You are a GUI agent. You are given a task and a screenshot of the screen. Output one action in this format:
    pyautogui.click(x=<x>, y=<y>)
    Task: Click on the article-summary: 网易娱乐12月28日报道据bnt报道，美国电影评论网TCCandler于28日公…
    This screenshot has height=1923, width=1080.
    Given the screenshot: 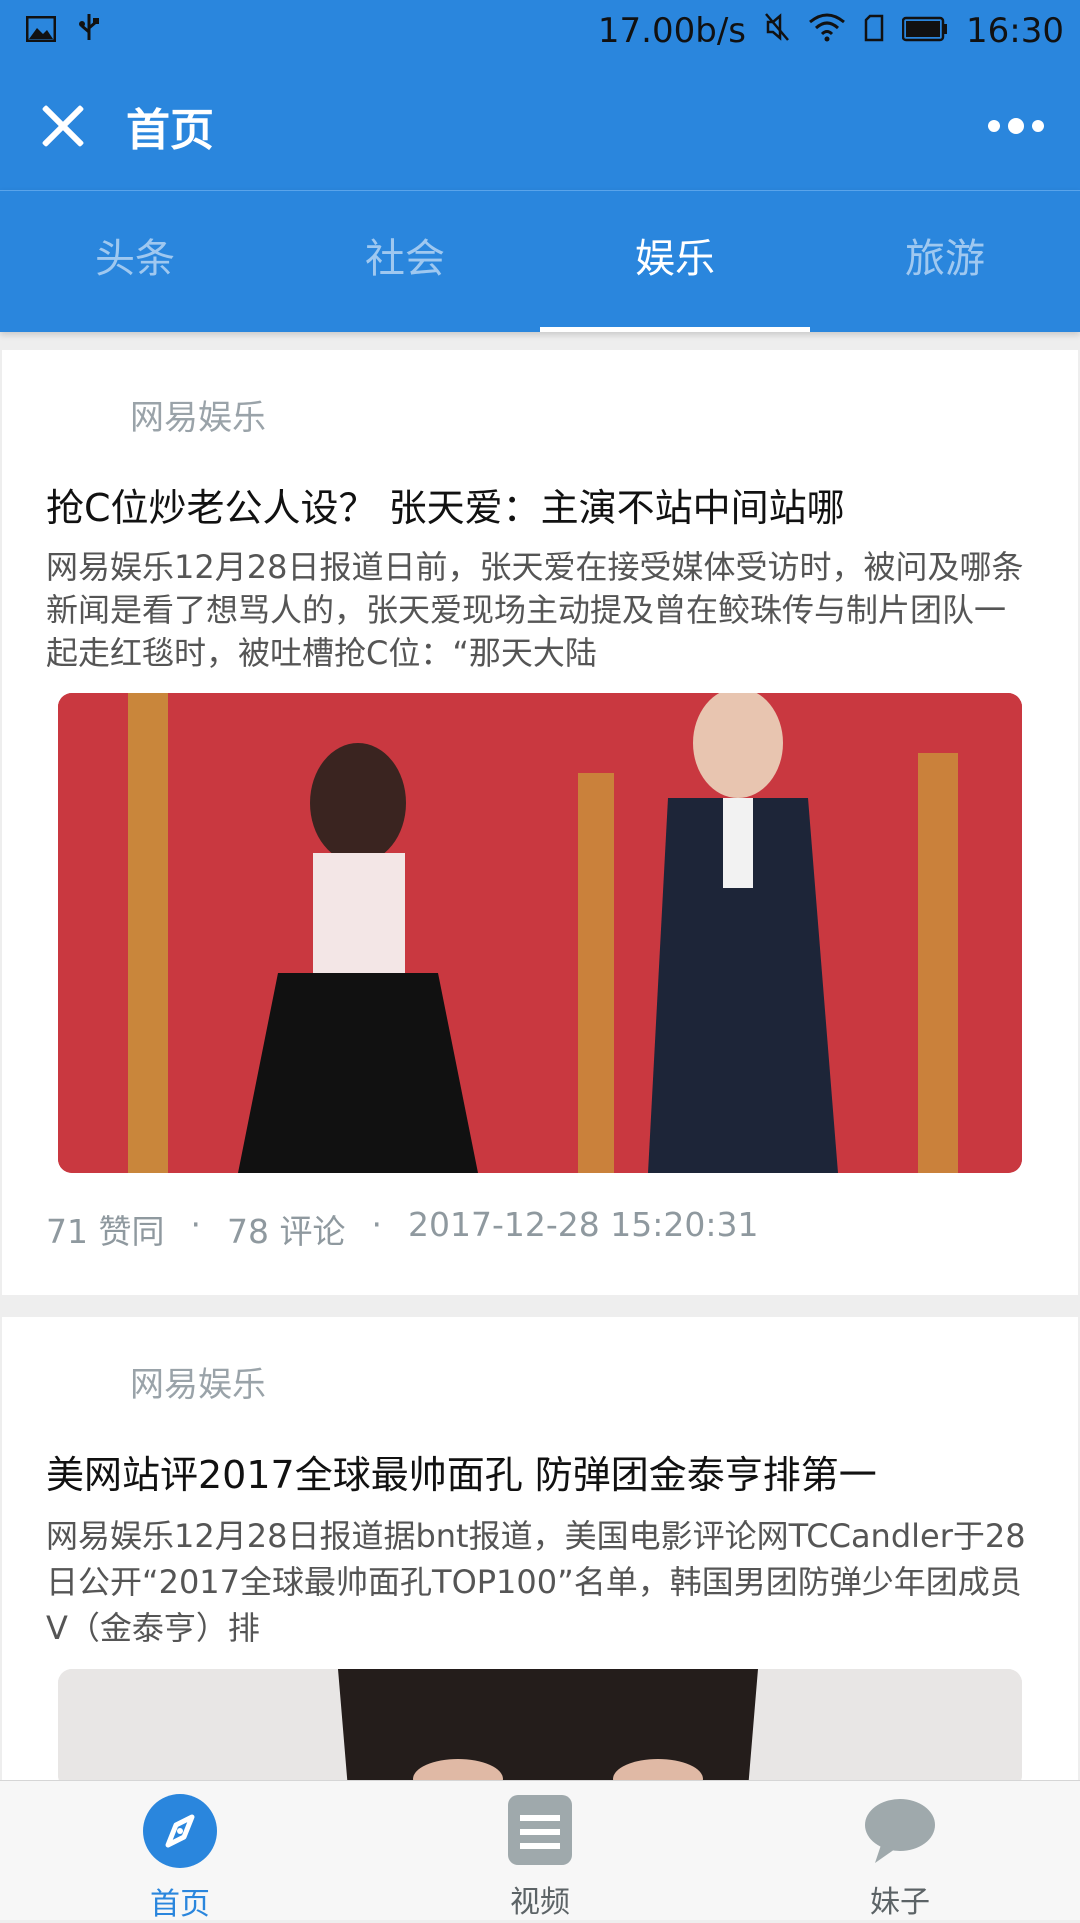 What is the action you would take?
    pyautogui.click(x=536, y=1582)
    